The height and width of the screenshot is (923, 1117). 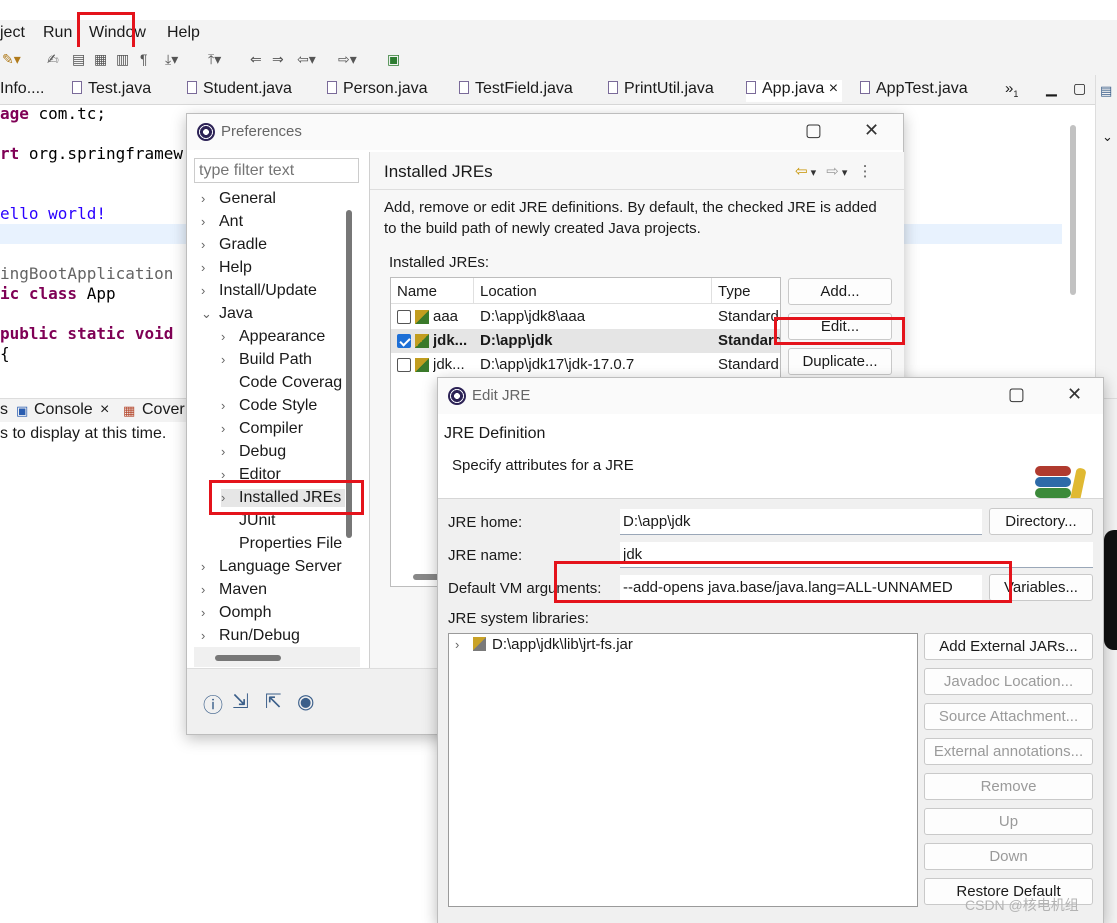 I want to click on tab-printutil-java: PrintUtil.java, so click(x=661, y=91).